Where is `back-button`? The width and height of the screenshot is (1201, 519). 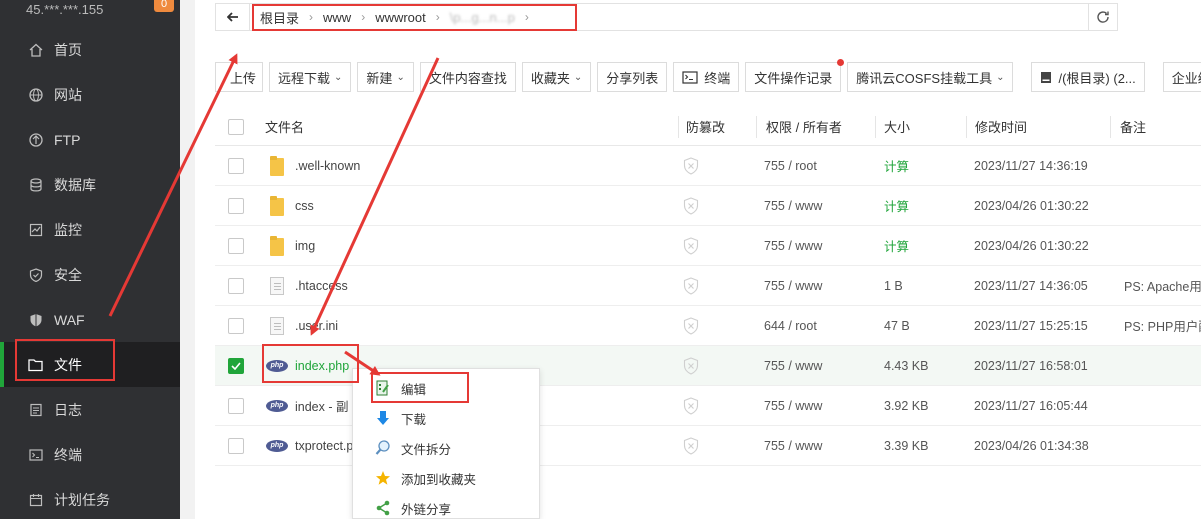
back-button is located at coordinates (233, 17).